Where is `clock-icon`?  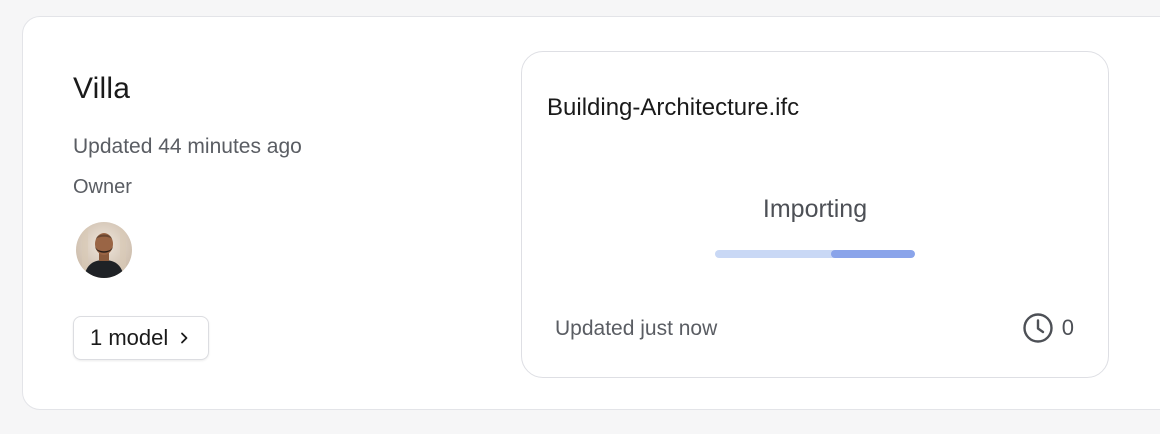
clock-icon is located at coordinates (1038, 328).